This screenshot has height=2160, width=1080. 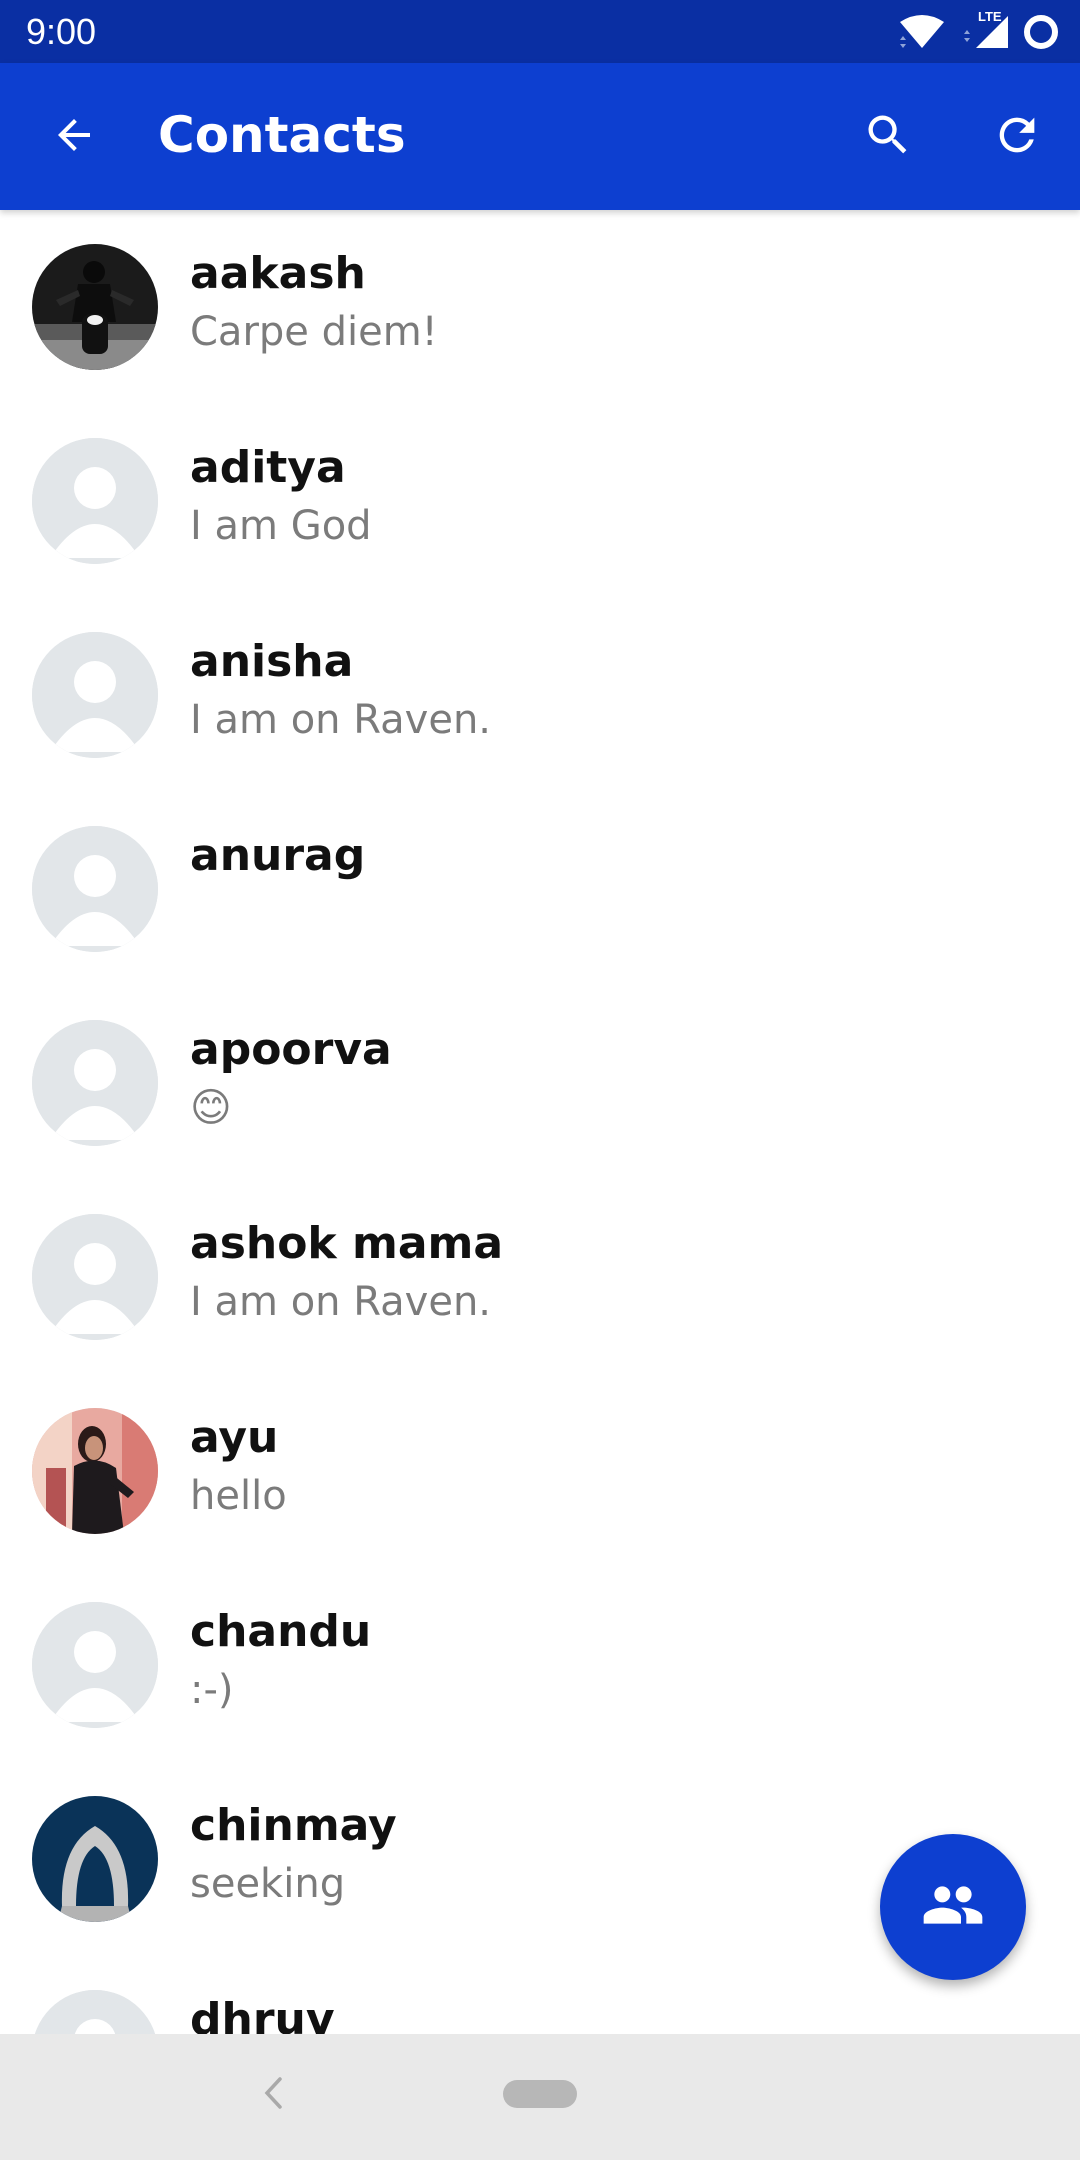 What do you see at coordinates (984, 30) in the screenshot?
I see `signal-icon: LTE` at bounding box center [984, 30].